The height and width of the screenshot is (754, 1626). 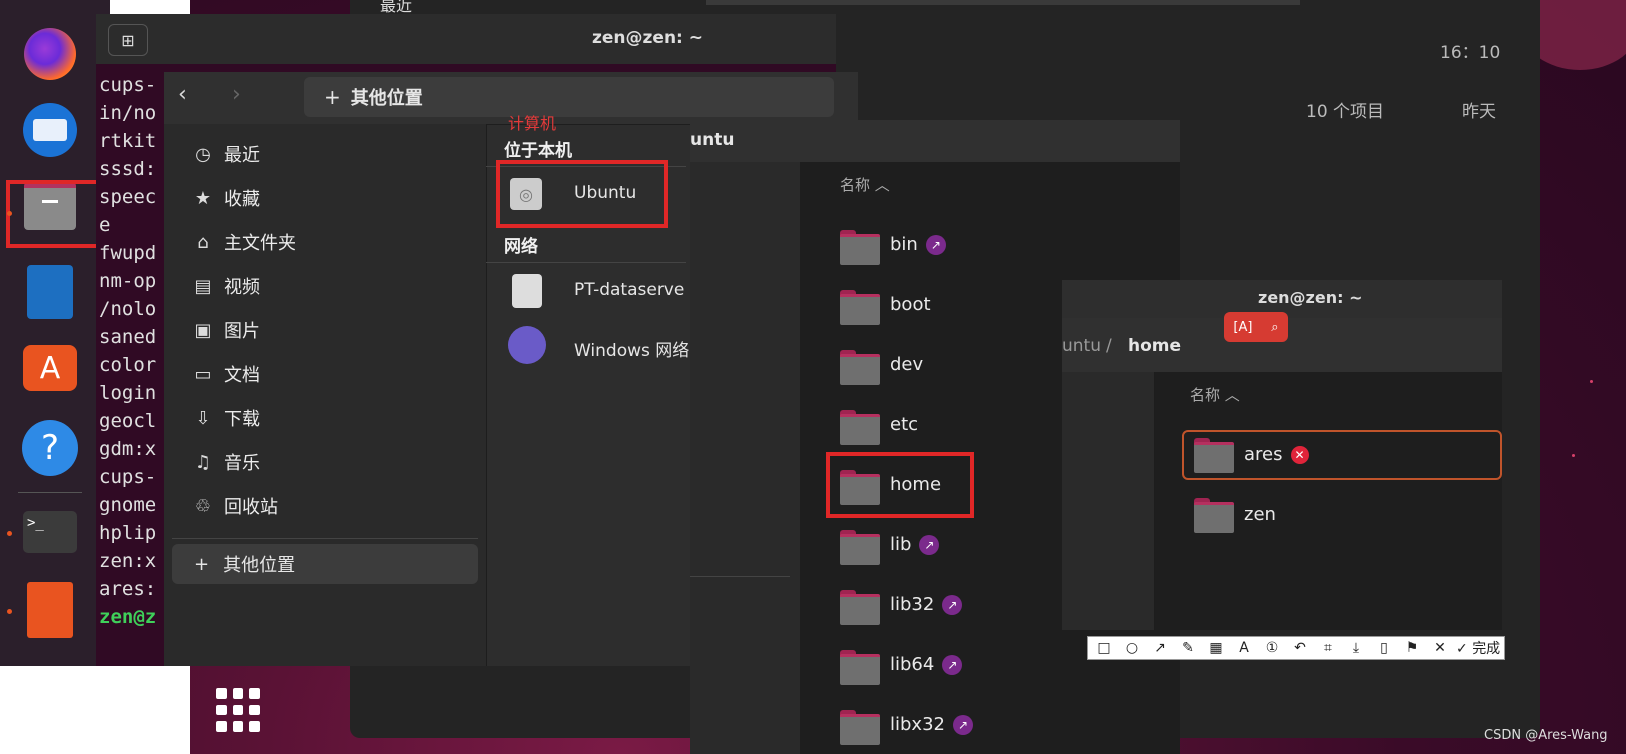 I want to click on list-item: etc, so click(x=904, y=424).